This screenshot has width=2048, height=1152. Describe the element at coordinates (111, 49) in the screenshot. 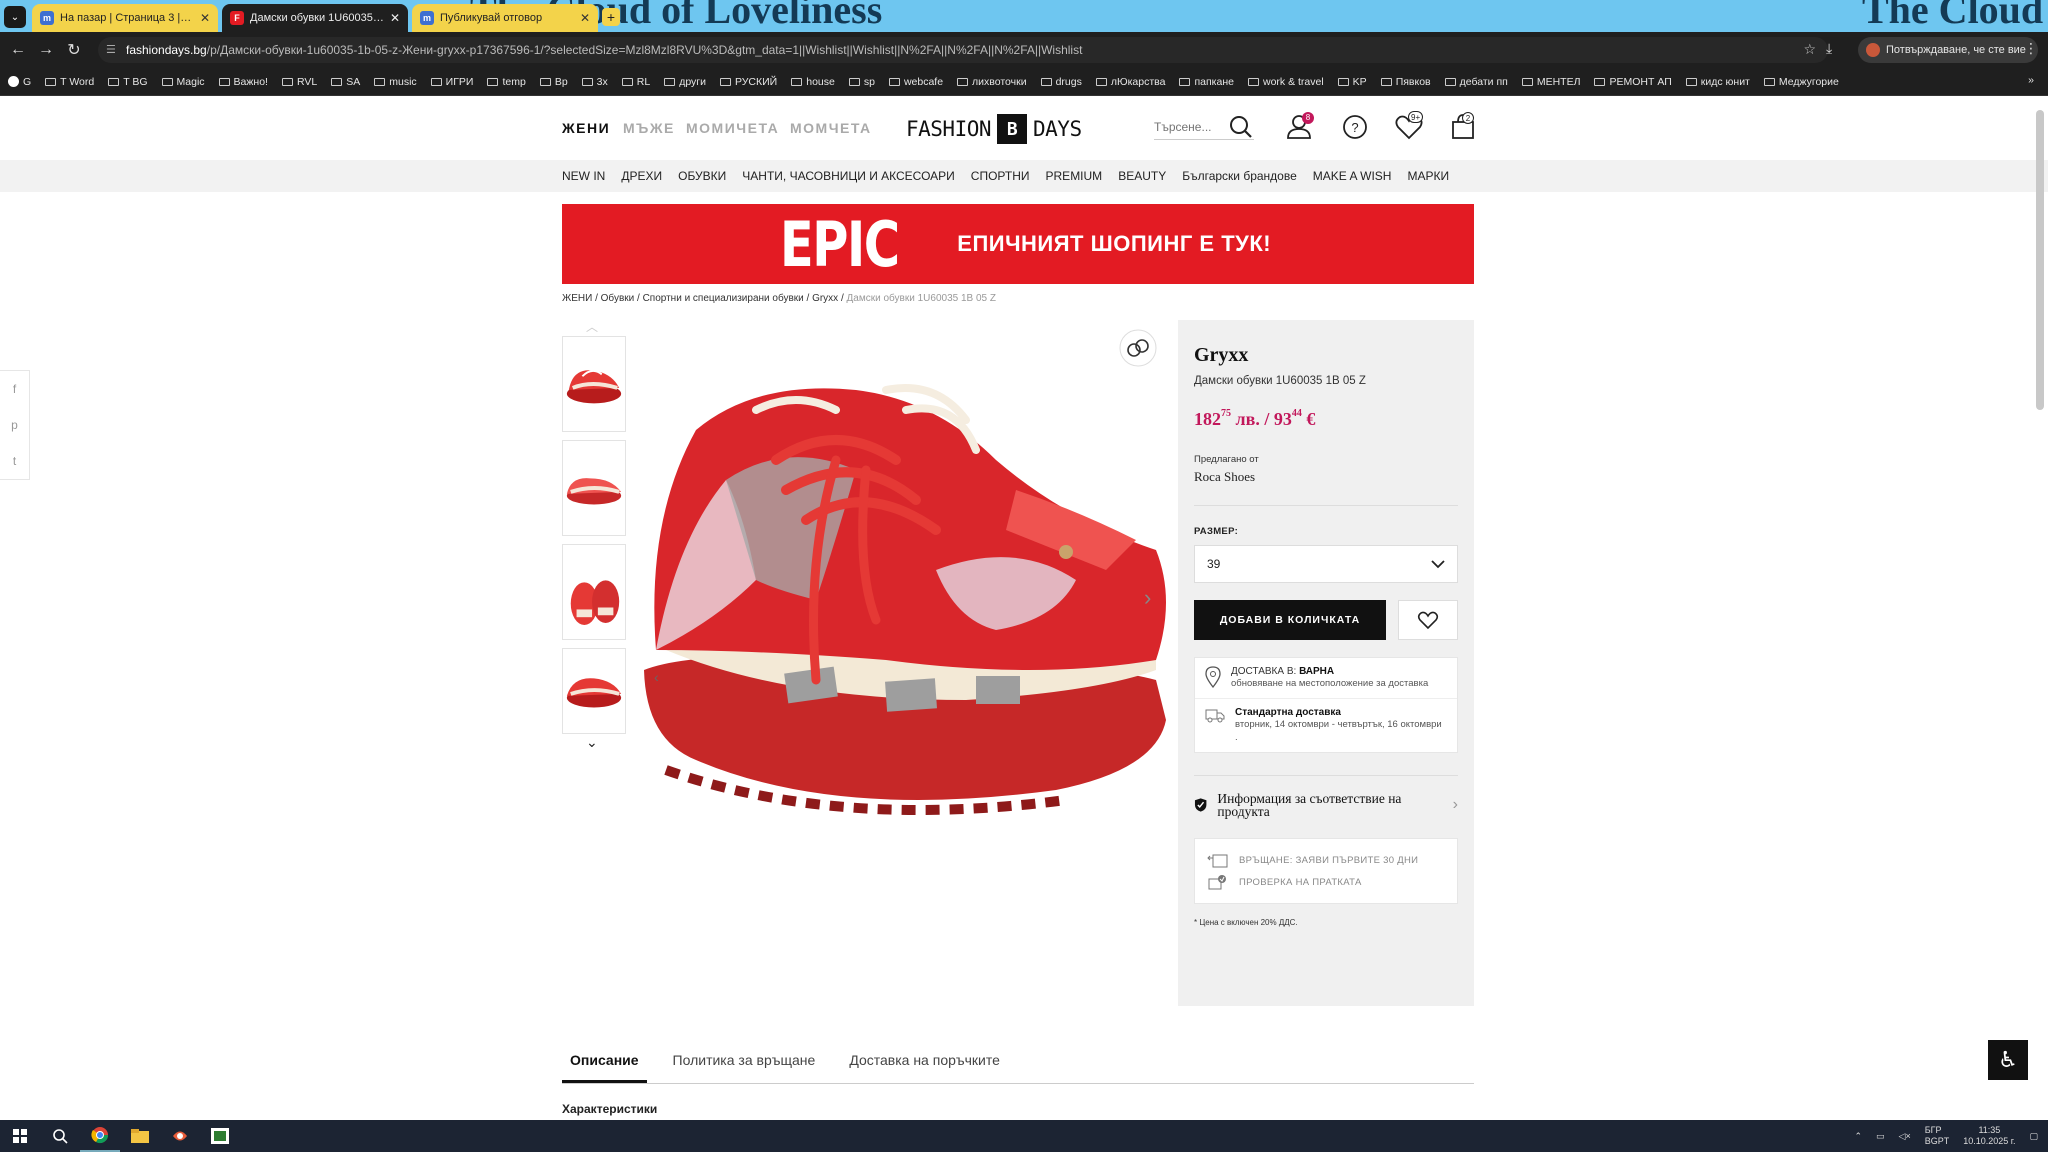

I see `site-info-icon: ☰` at that location.